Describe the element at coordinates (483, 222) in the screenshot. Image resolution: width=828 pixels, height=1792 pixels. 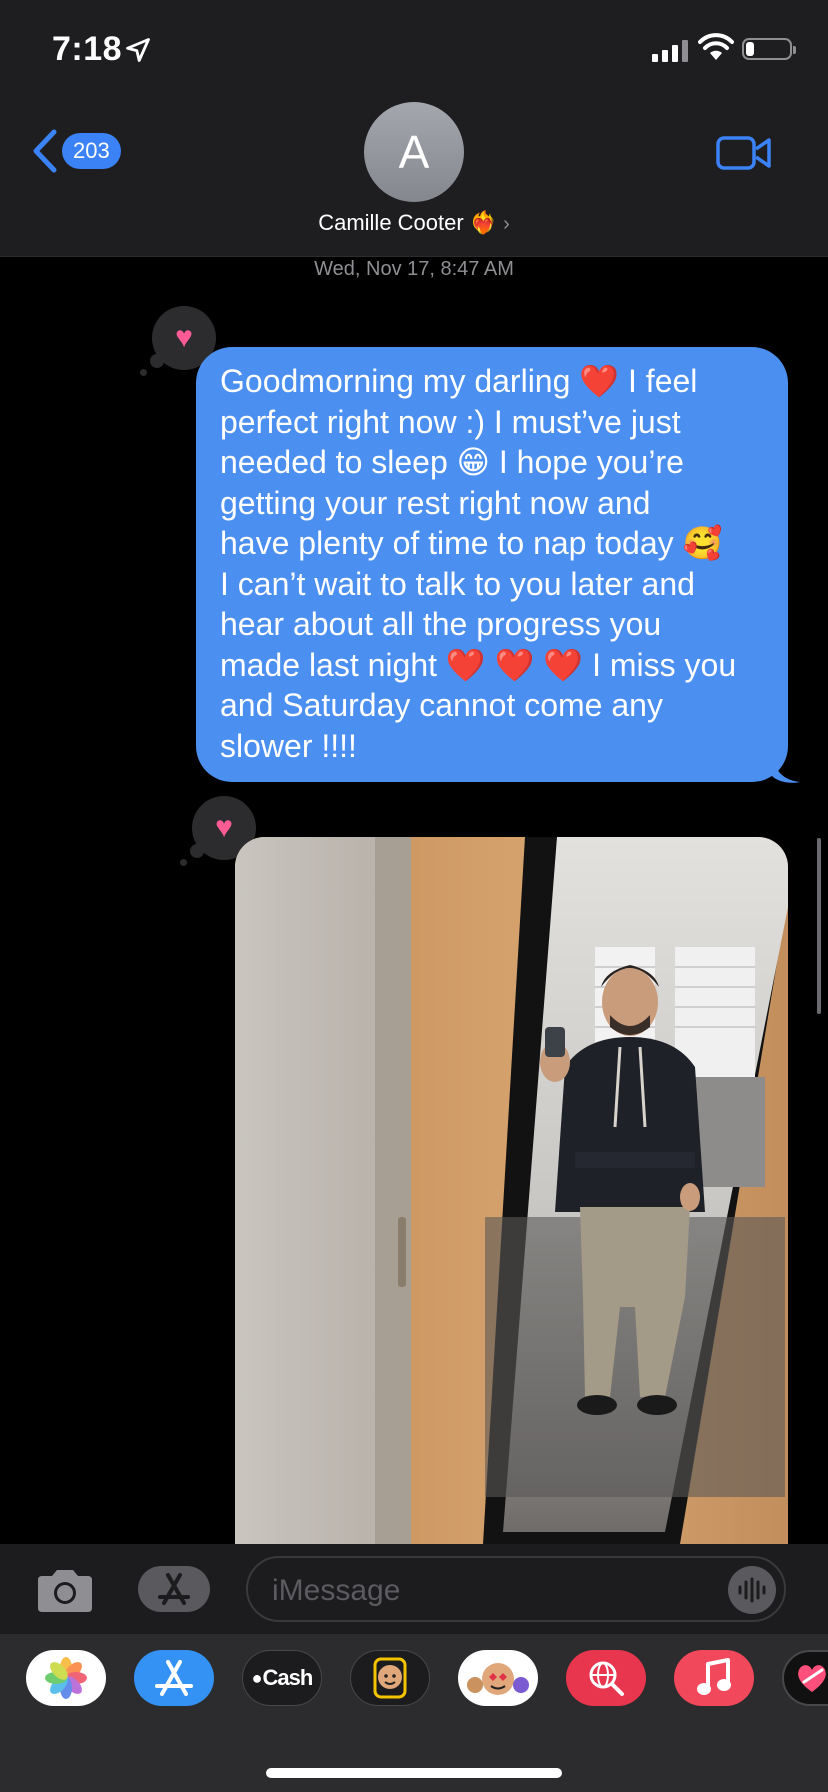
I see `contact-emoji: ❤️‍🔥` at that location.